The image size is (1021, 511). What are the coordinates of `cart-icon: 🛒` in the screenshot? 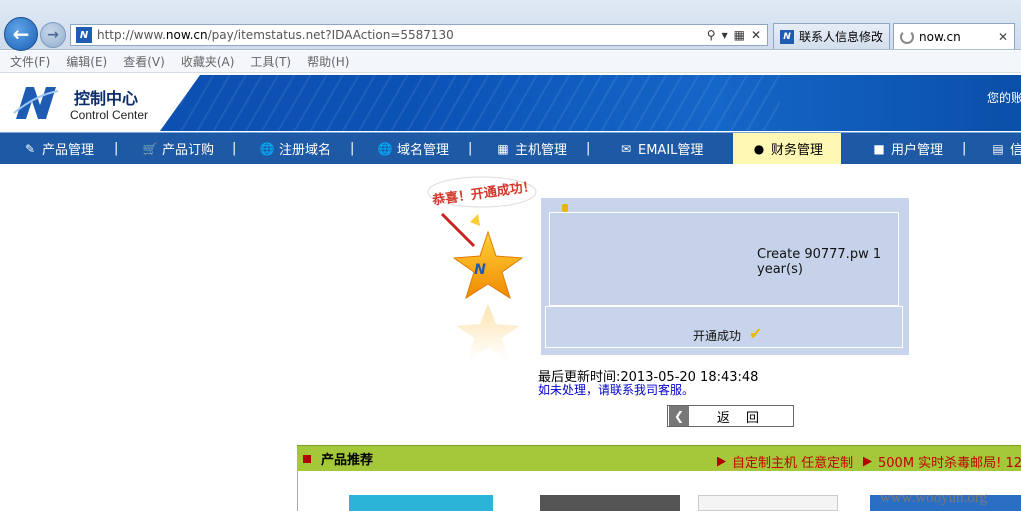 It's located at (150, 148).